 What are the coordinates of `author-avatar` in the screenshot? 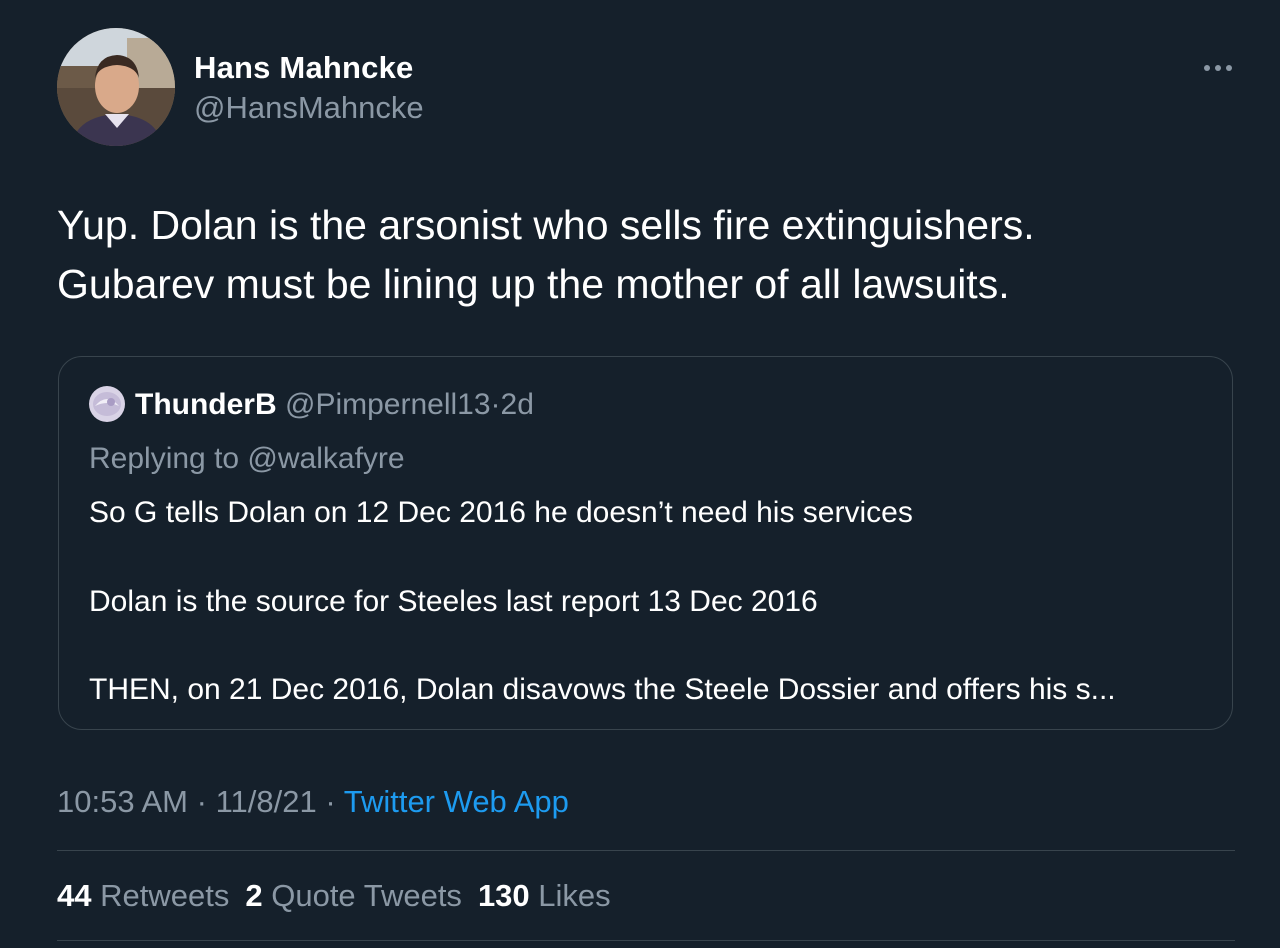 It's located at (116, 87).